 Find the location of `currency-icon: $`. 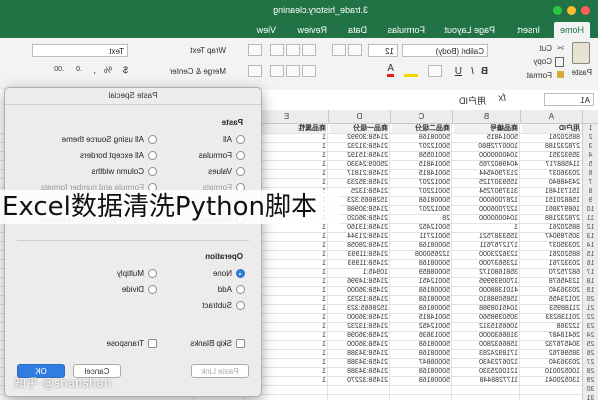

currency-icon: $ is located at coordinates (125, 70).